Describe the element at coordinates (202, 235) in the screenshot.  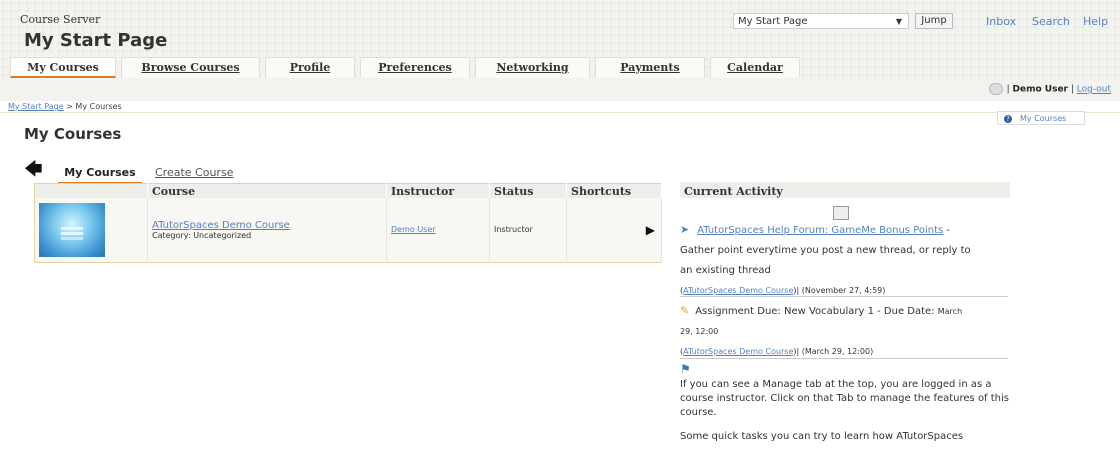
I see `course-category: Category: Uncategorized` at that location.